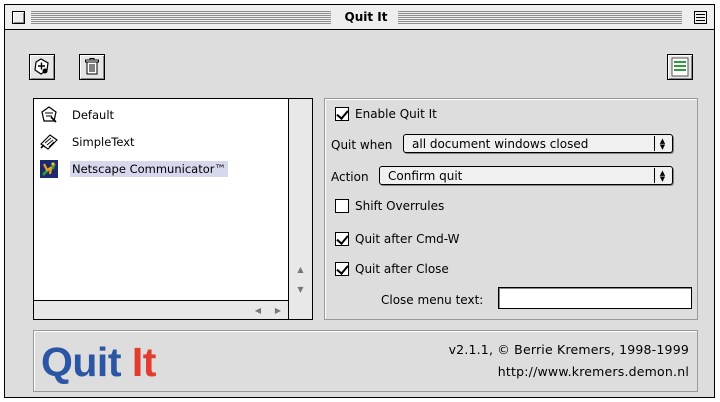  I want to click on quit-when-label: Quit when, so click(362, 144).